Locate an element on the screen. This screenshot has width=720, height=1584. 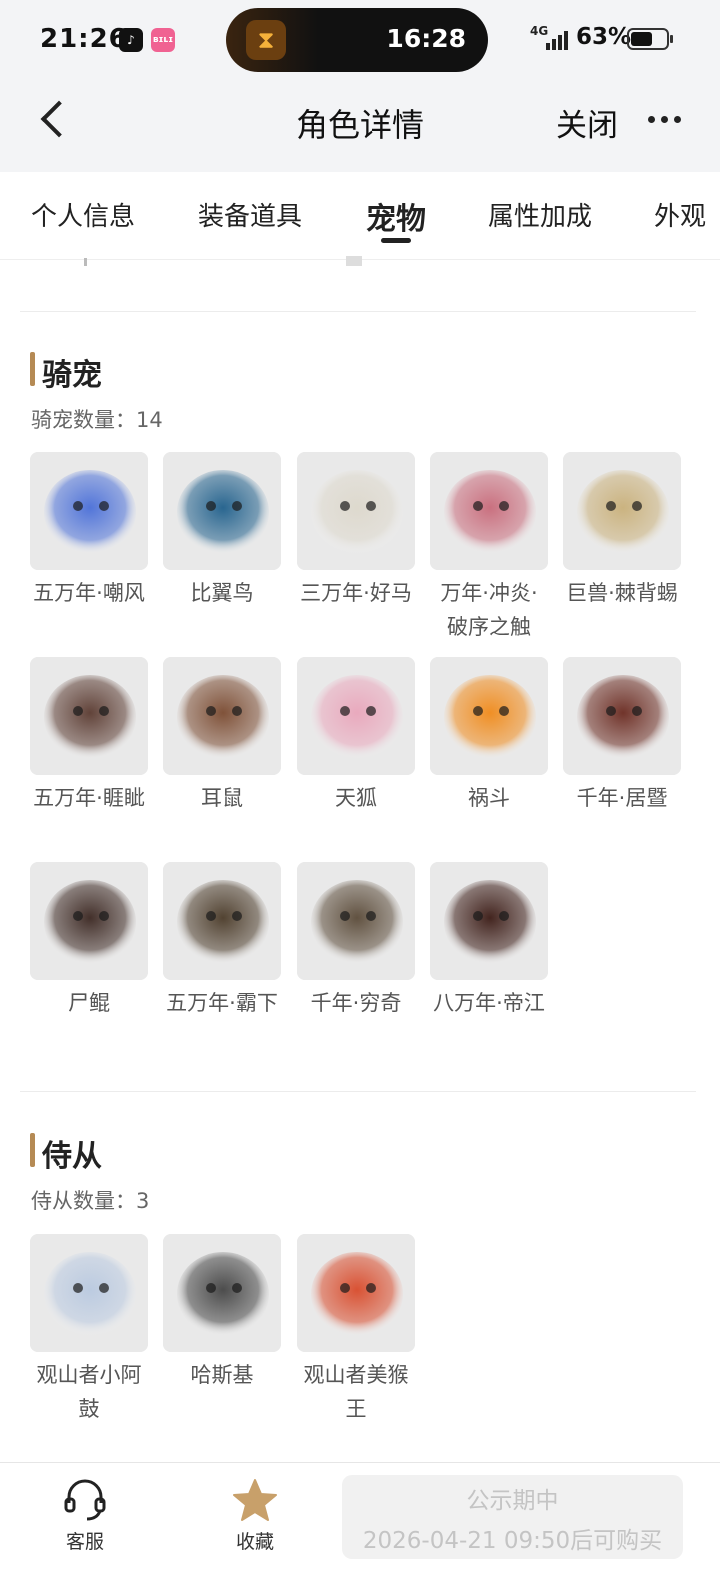
tab-pets: 宠物 is located at coordinates (396, 216).